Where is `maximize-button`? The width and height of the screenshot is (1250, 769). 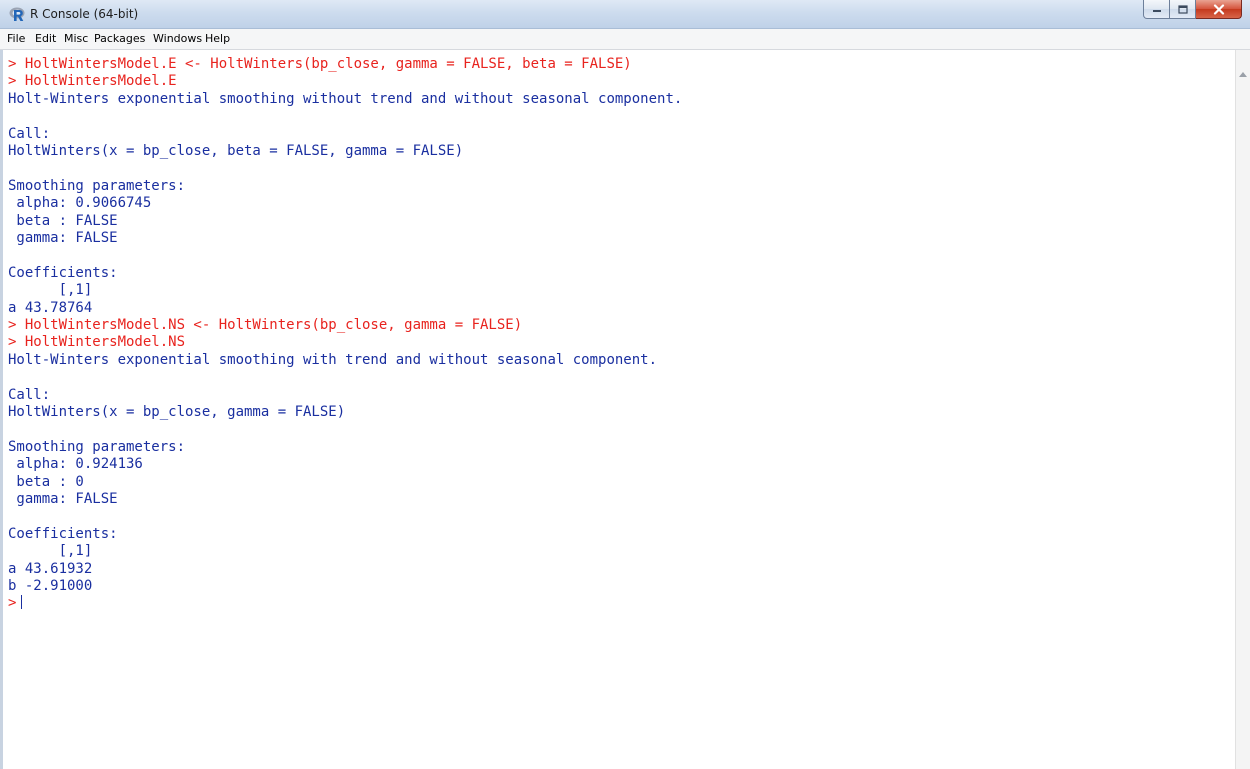 maximize-button is located at coordinates (1183, 9).